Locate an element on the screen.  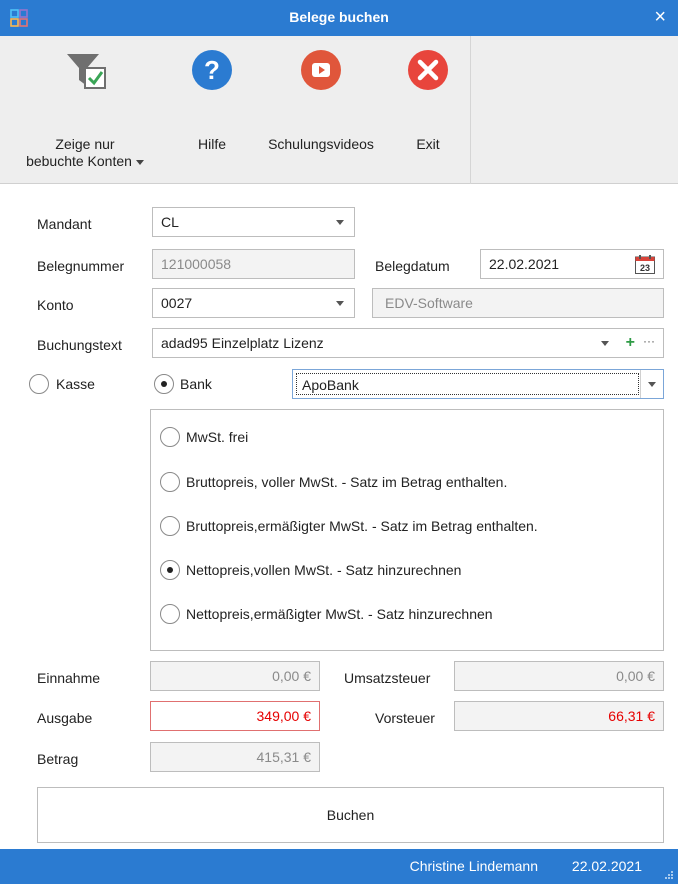
status-user: Christine Lindemann is located at coordinates (473, 866).